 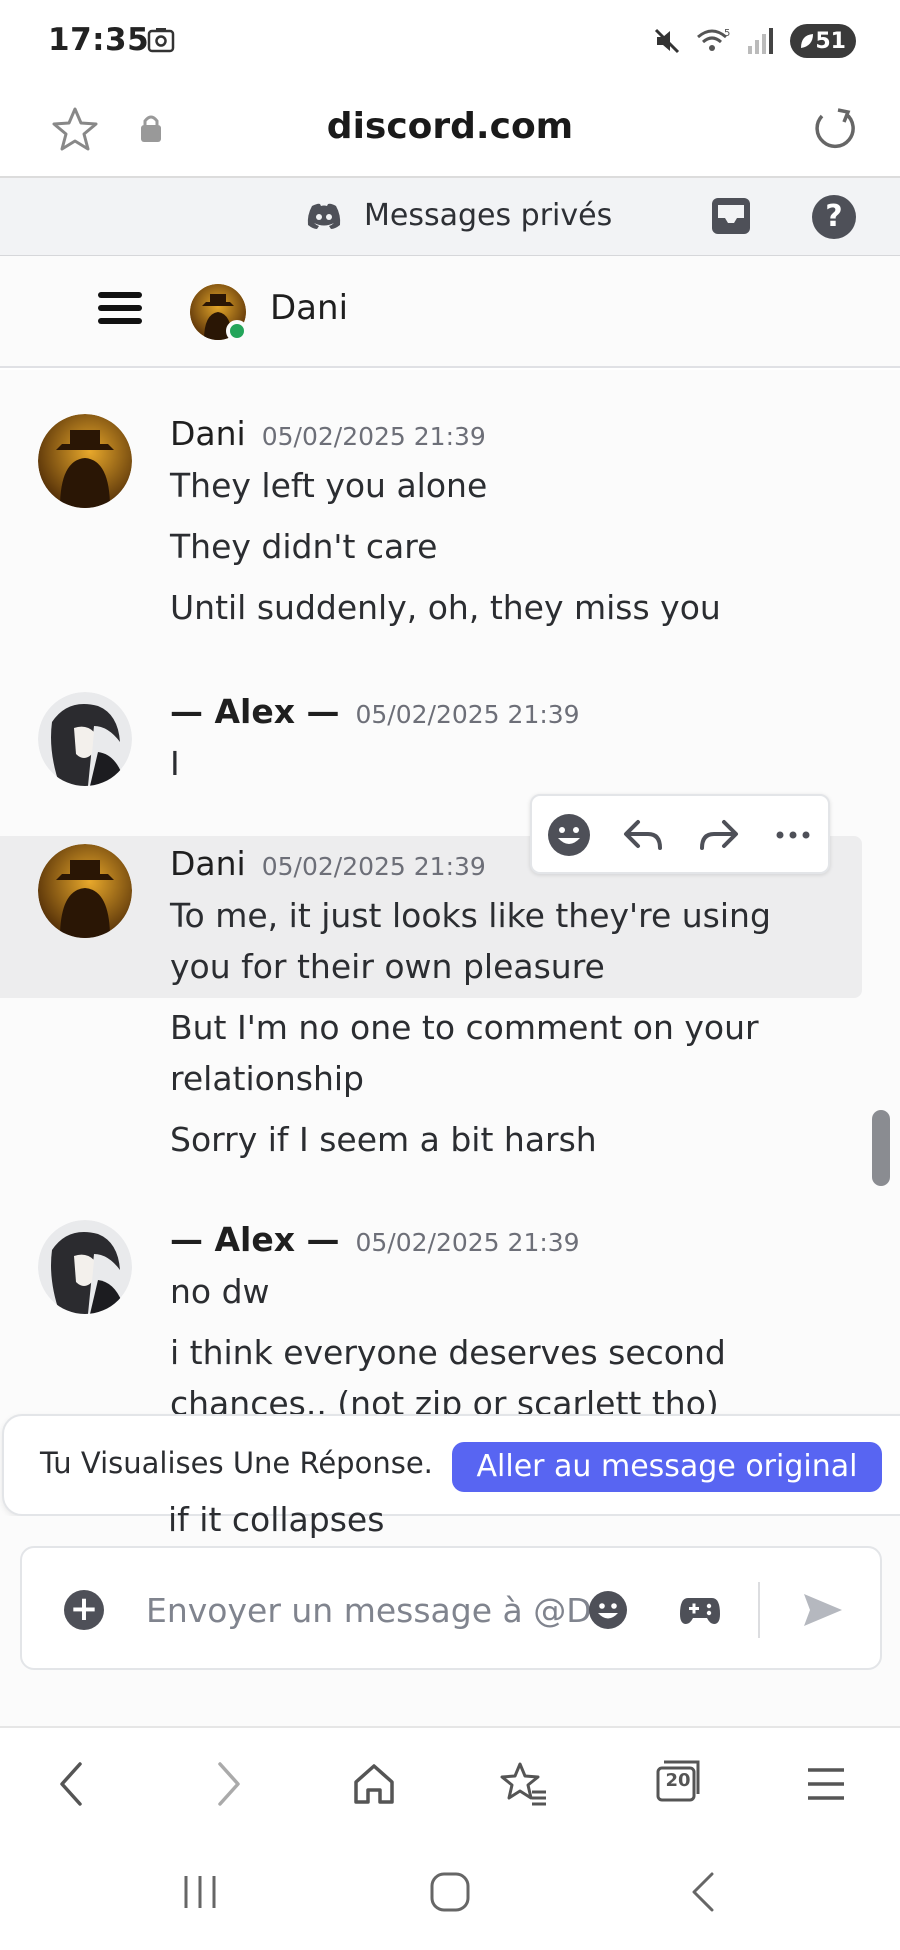 What do you see at coordinates (488, 215) in the screenshot?
I see `page-title: Messages privés` at bounding box center [488, 215].